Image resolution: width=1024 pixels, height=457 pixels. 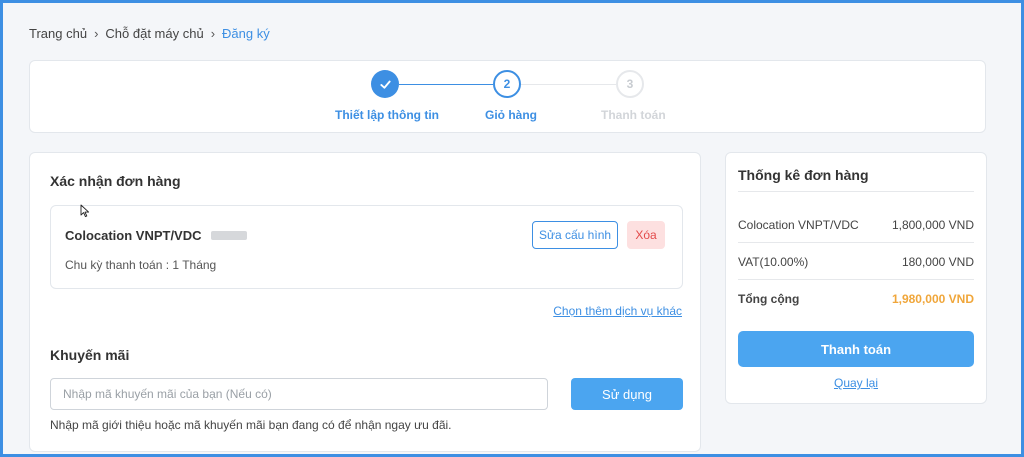 I want to click on step-2-indicator: 2, so click(x=507, y=84).